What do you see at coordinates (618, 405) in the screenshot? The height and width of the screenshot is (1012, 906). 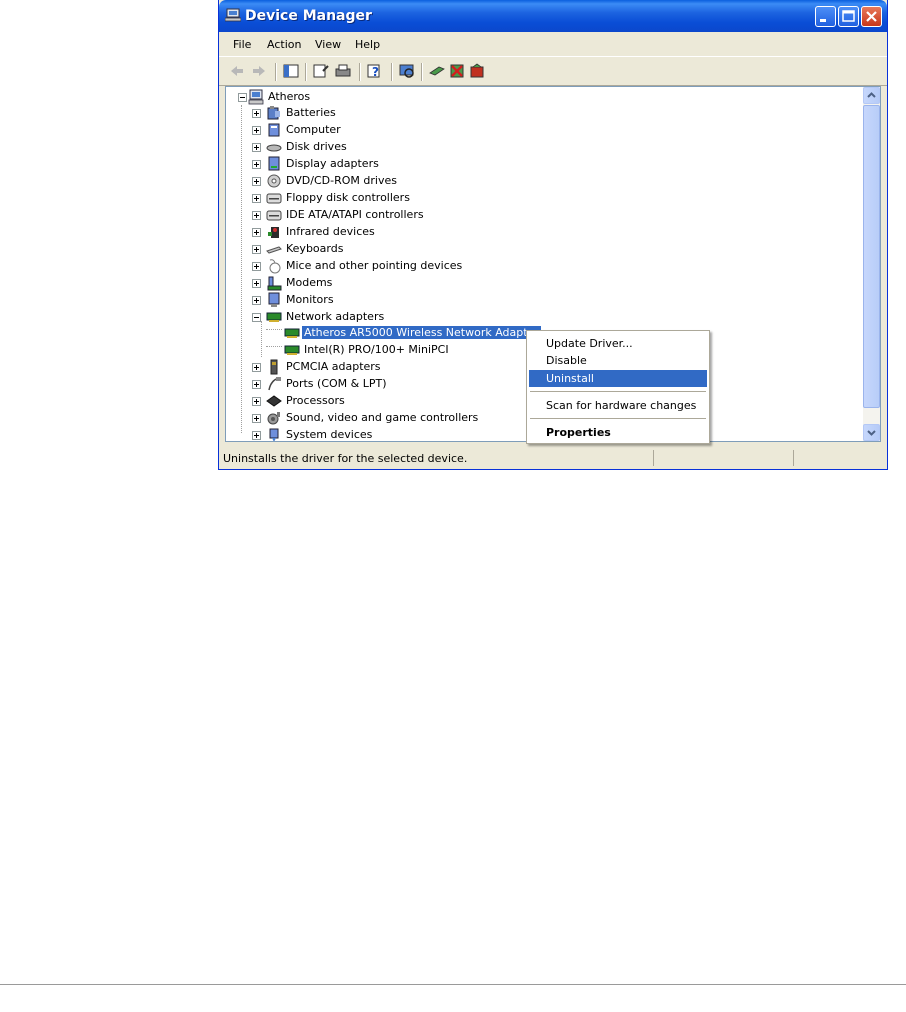 I see `menu-item-scan-hardware: Scan for hardware changes` at bounding box center [618, 405].